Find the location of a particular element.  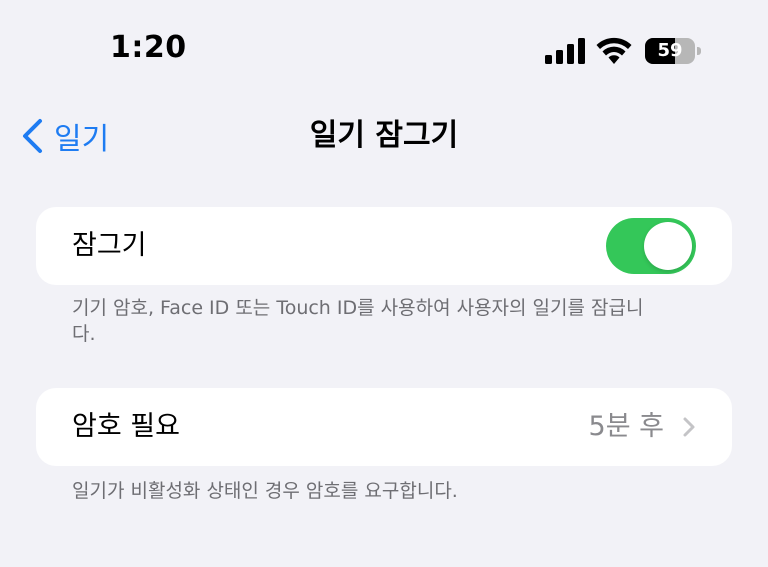

page-title: 일기 잠그기 is located at coordinates (384, 135).